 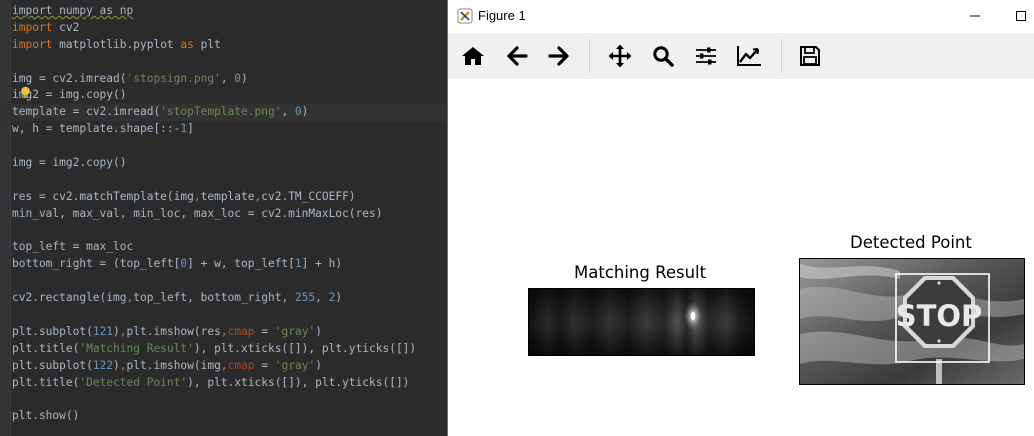 What do you see at coordinates (589, 56) in the screenshot?
I see `toolbar-separator` at bounding box center [589, 56].